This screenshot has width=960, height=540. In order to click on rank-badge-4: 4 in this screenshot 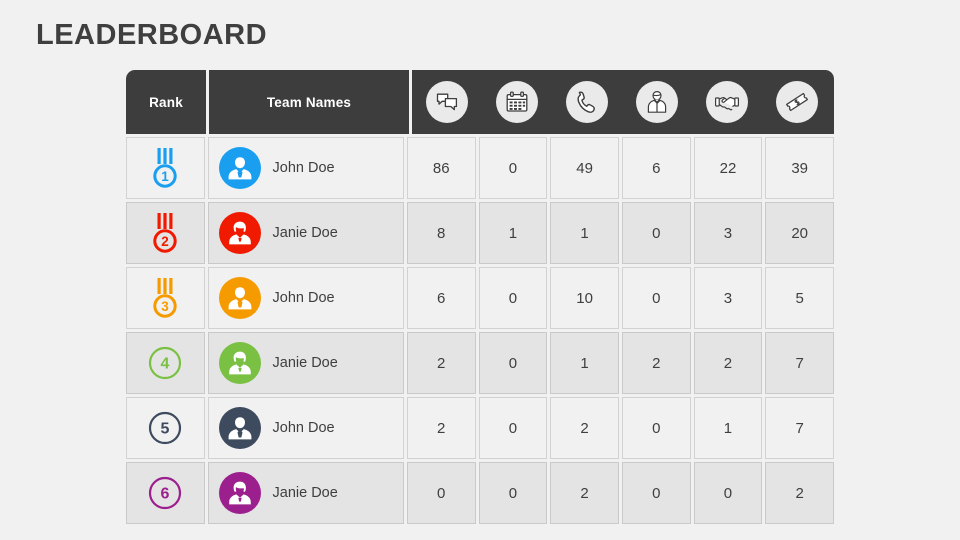, I will do `click(165, 363)`.